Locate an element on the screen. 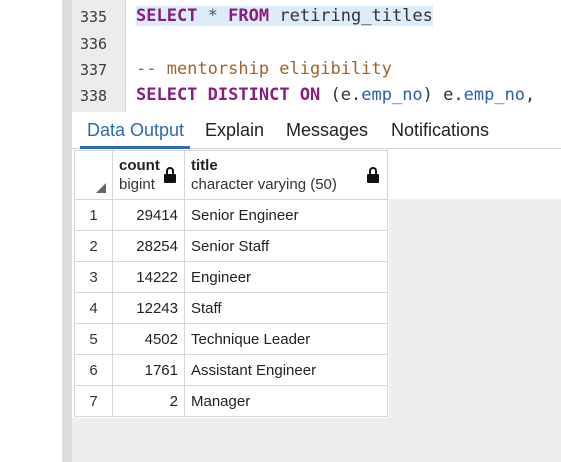 Image resolution: width=561 pixels, height=462 pixels. table-row: 3 14222 Engineer is located at coordinates (231, 277).